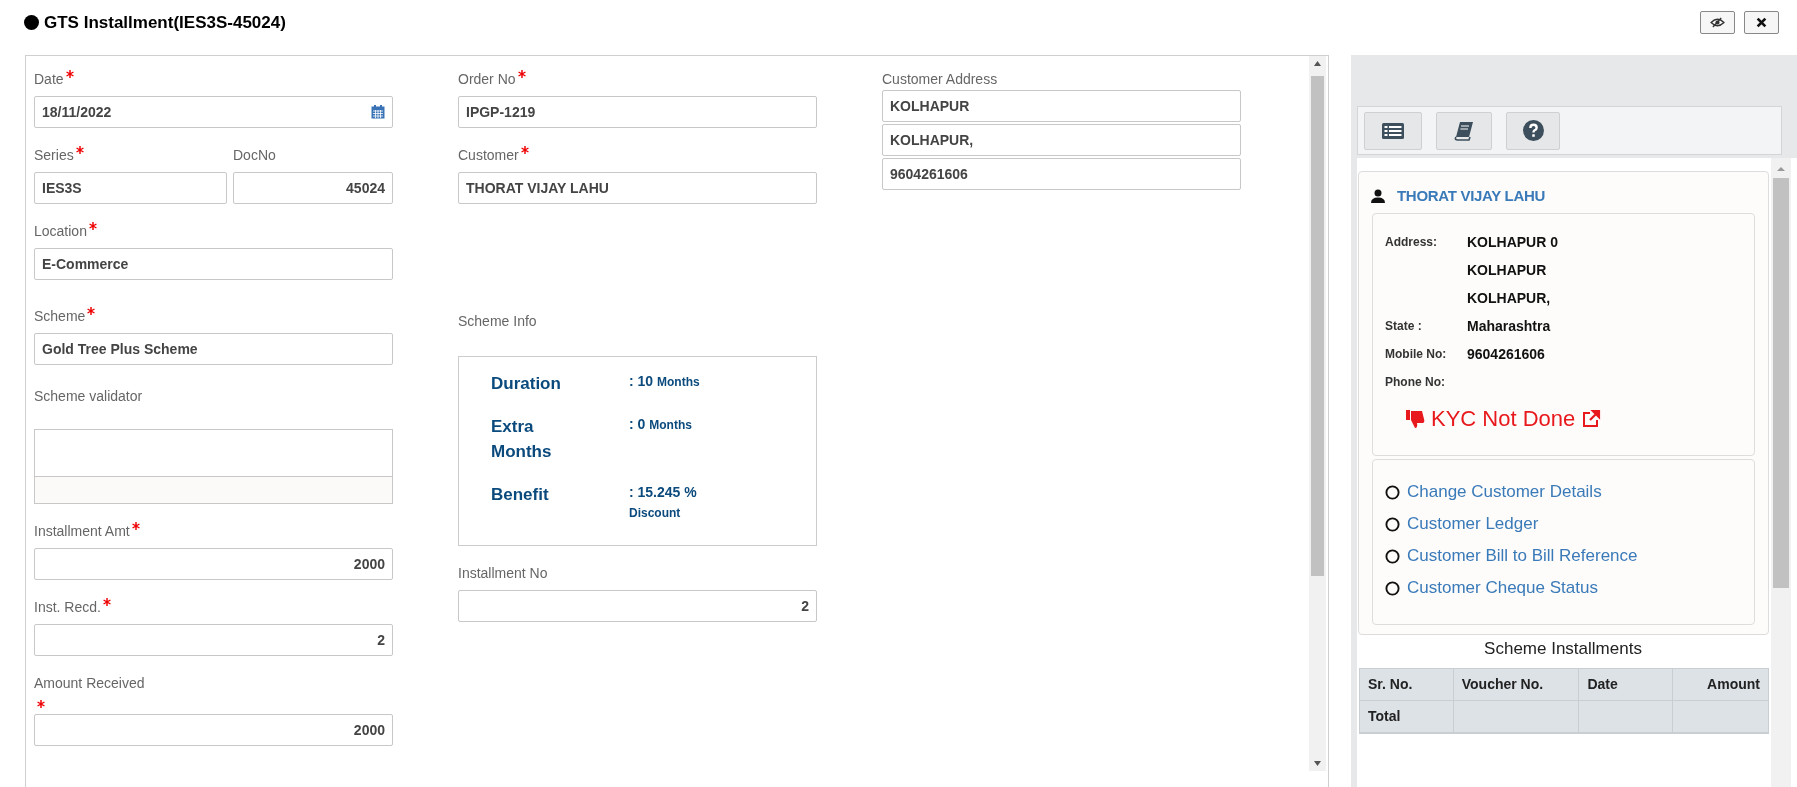 This screenshot has height=787, width=1797. Describe the element at coordinates (130, 188) in the screenshot. I see `series-field: IES3S` at that location.